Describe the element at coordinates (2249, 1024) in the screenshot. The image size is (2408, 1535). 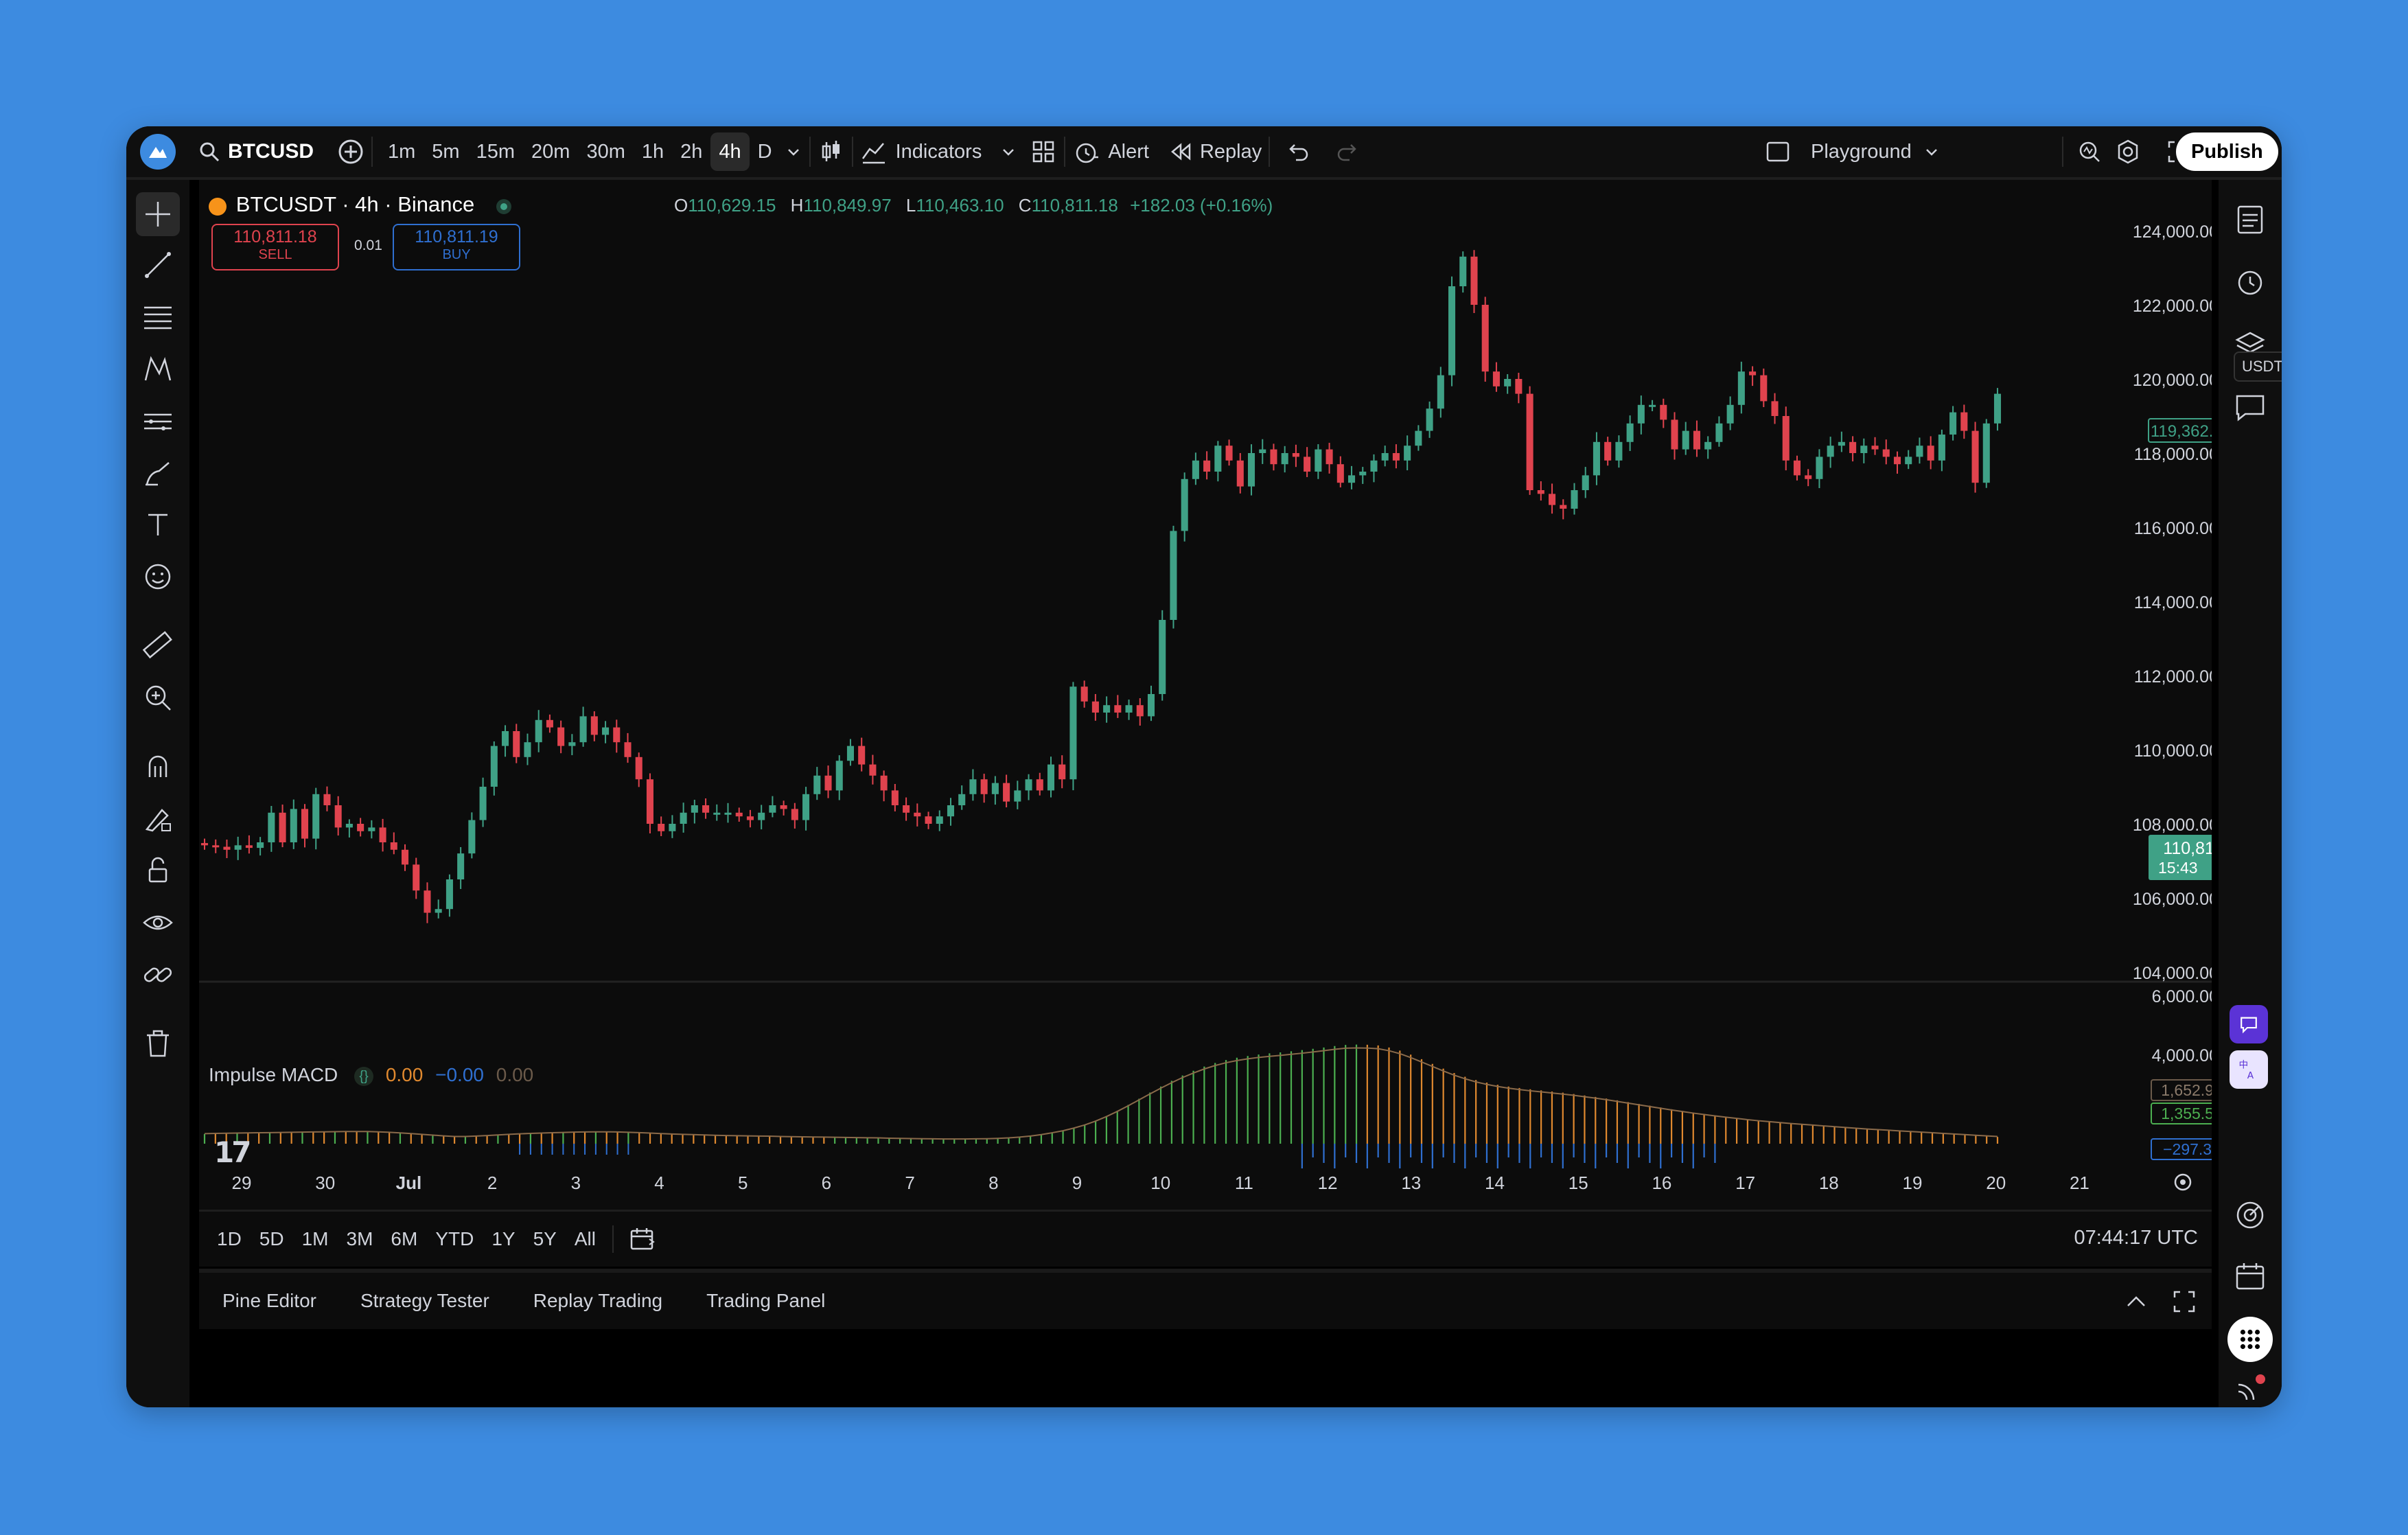
I see `assistant-icon` at that location.